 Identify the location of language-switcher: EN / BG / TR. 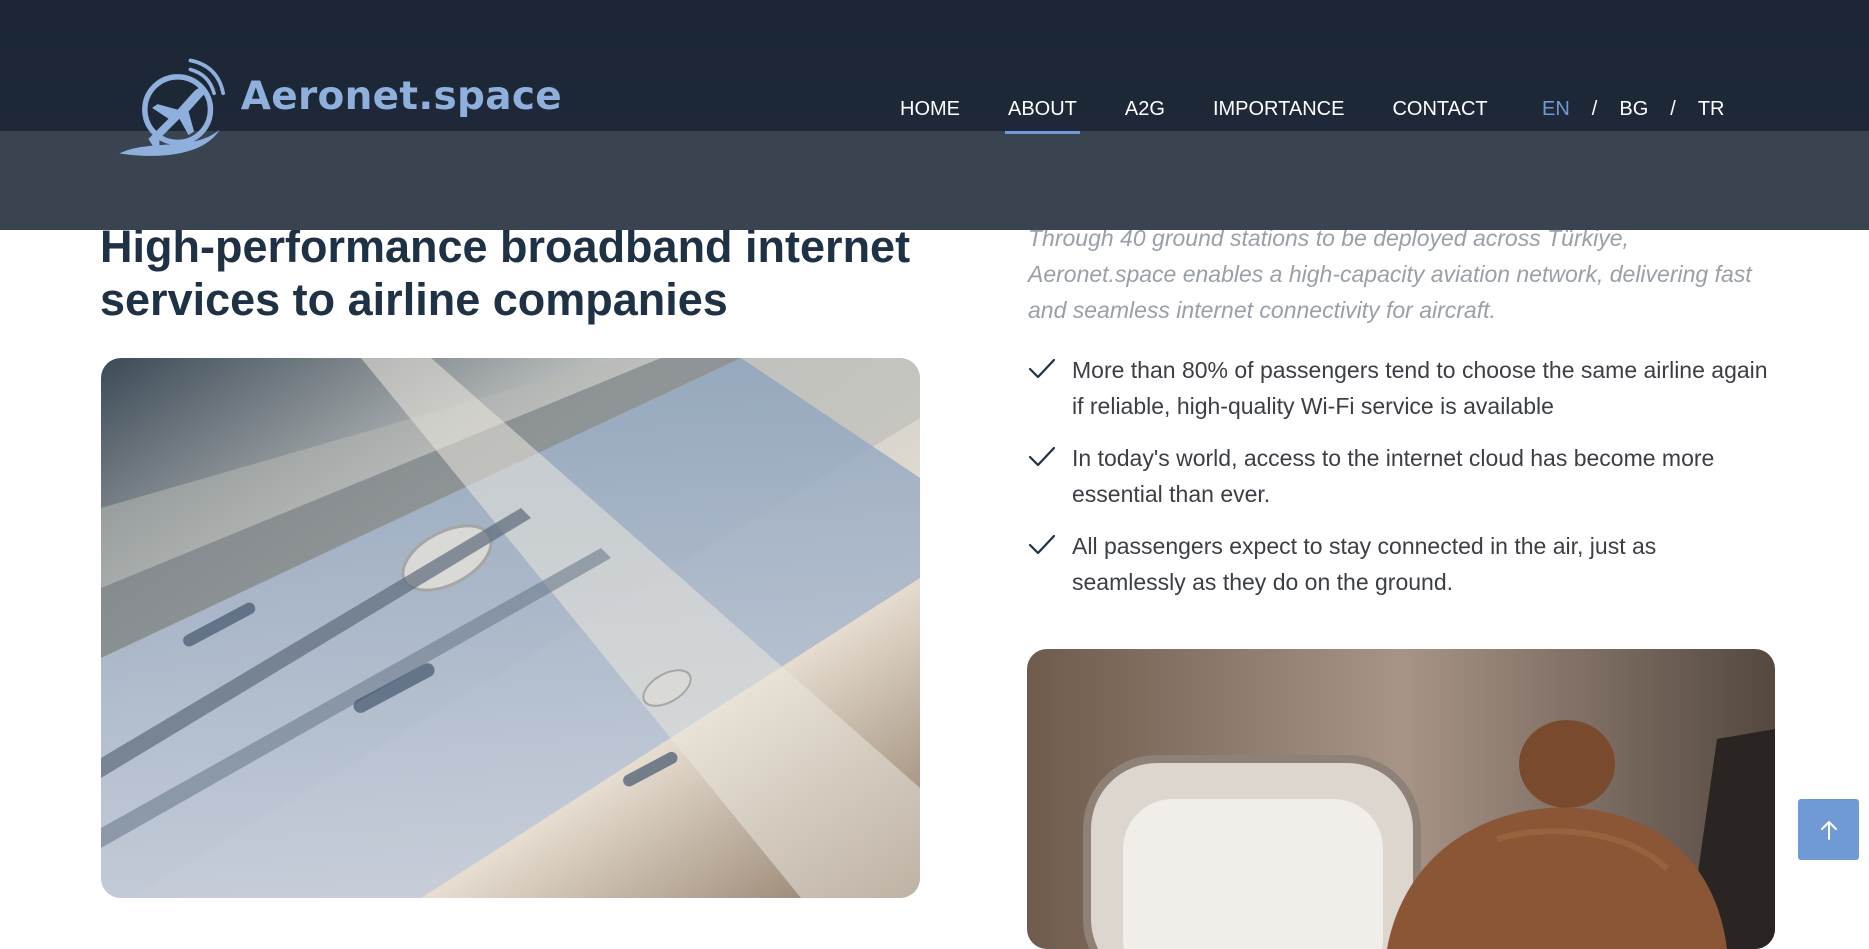
(1633, 114).